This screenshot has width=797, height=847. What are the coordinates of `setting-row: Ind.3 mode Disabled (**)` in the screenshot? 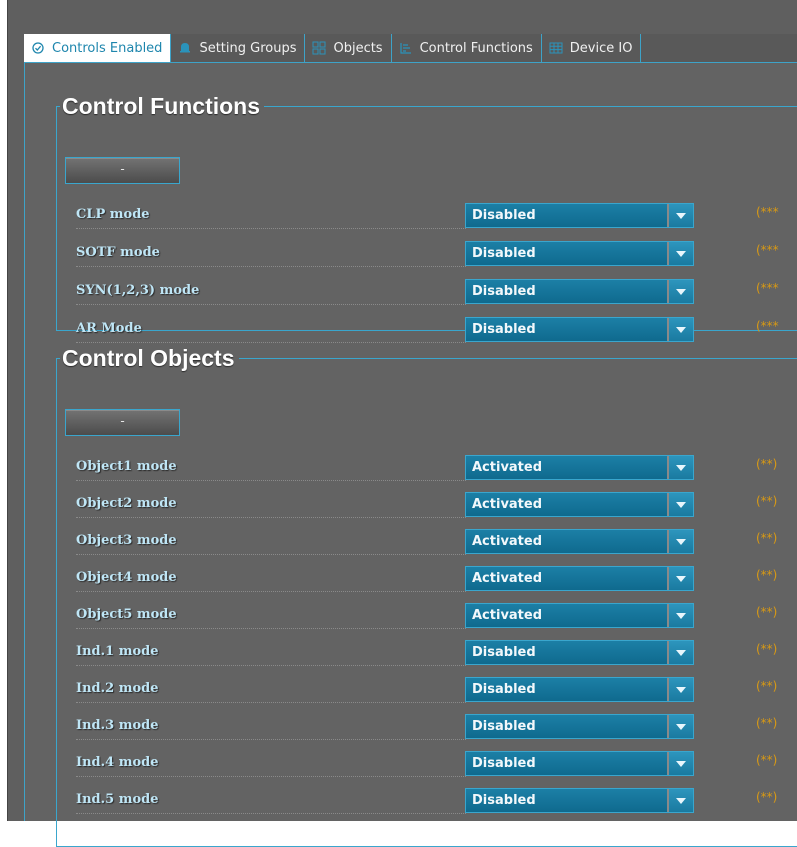 It's located at (427, 730).